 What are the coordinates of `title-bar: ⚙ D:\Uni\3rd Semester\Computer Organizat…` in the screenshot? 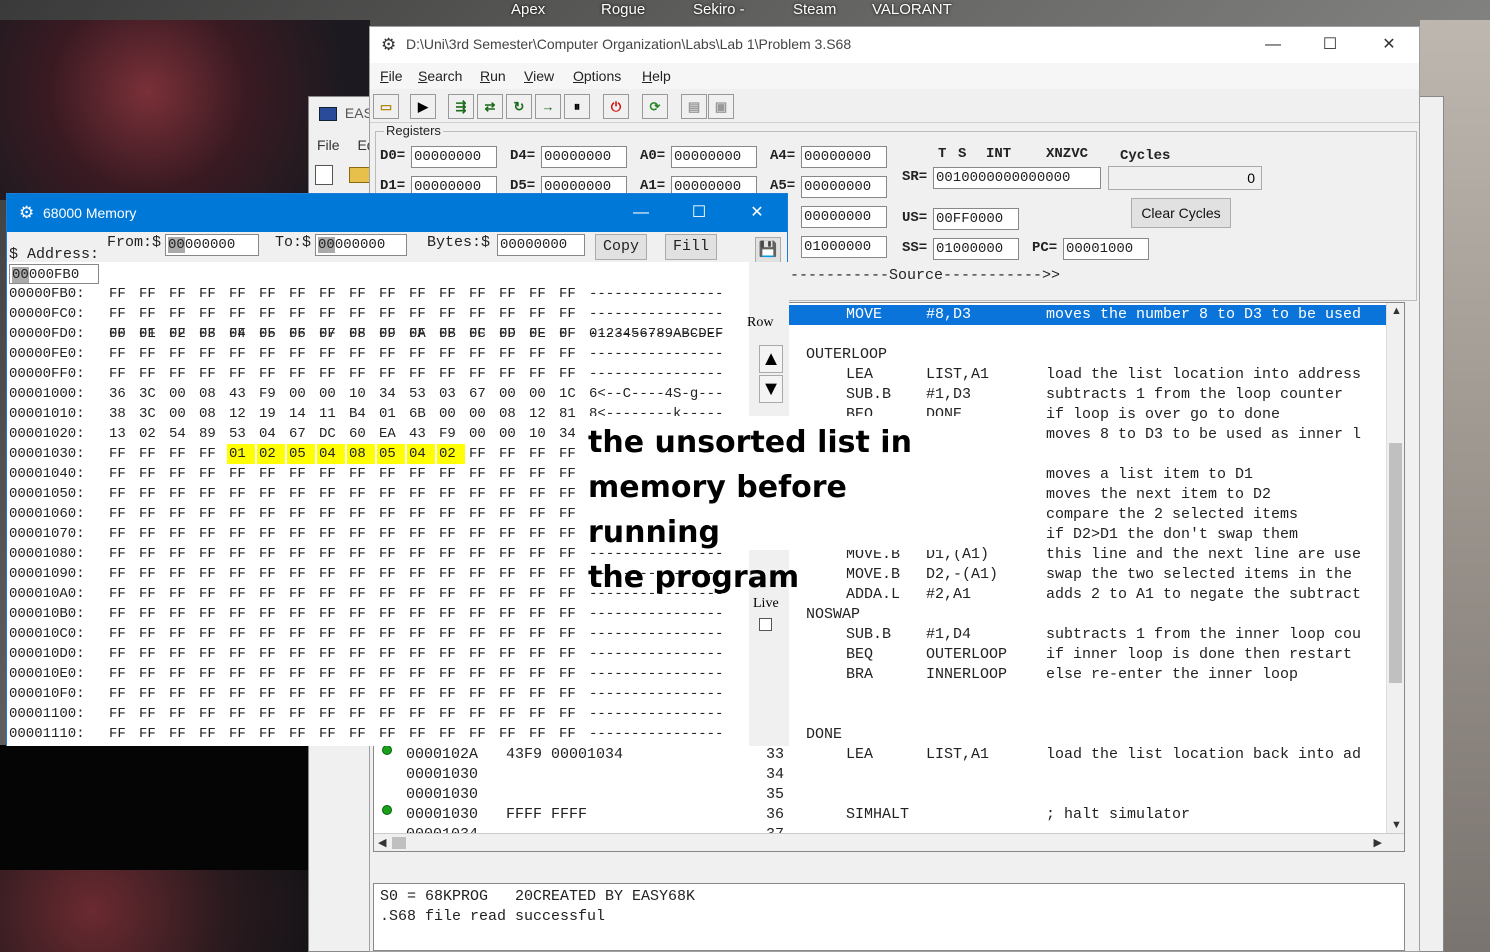 It's located at (894, 45).